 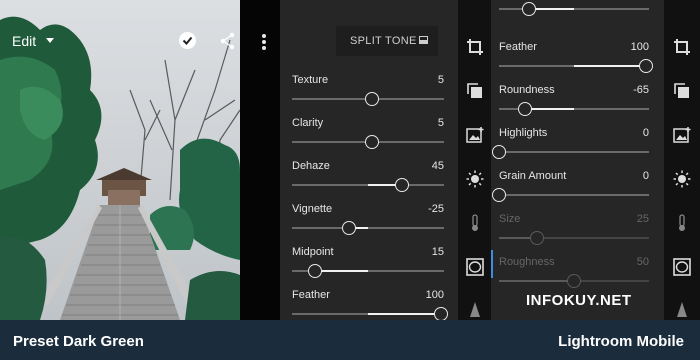 I want to click on active-section-indicator, so click(x=492, y=264).